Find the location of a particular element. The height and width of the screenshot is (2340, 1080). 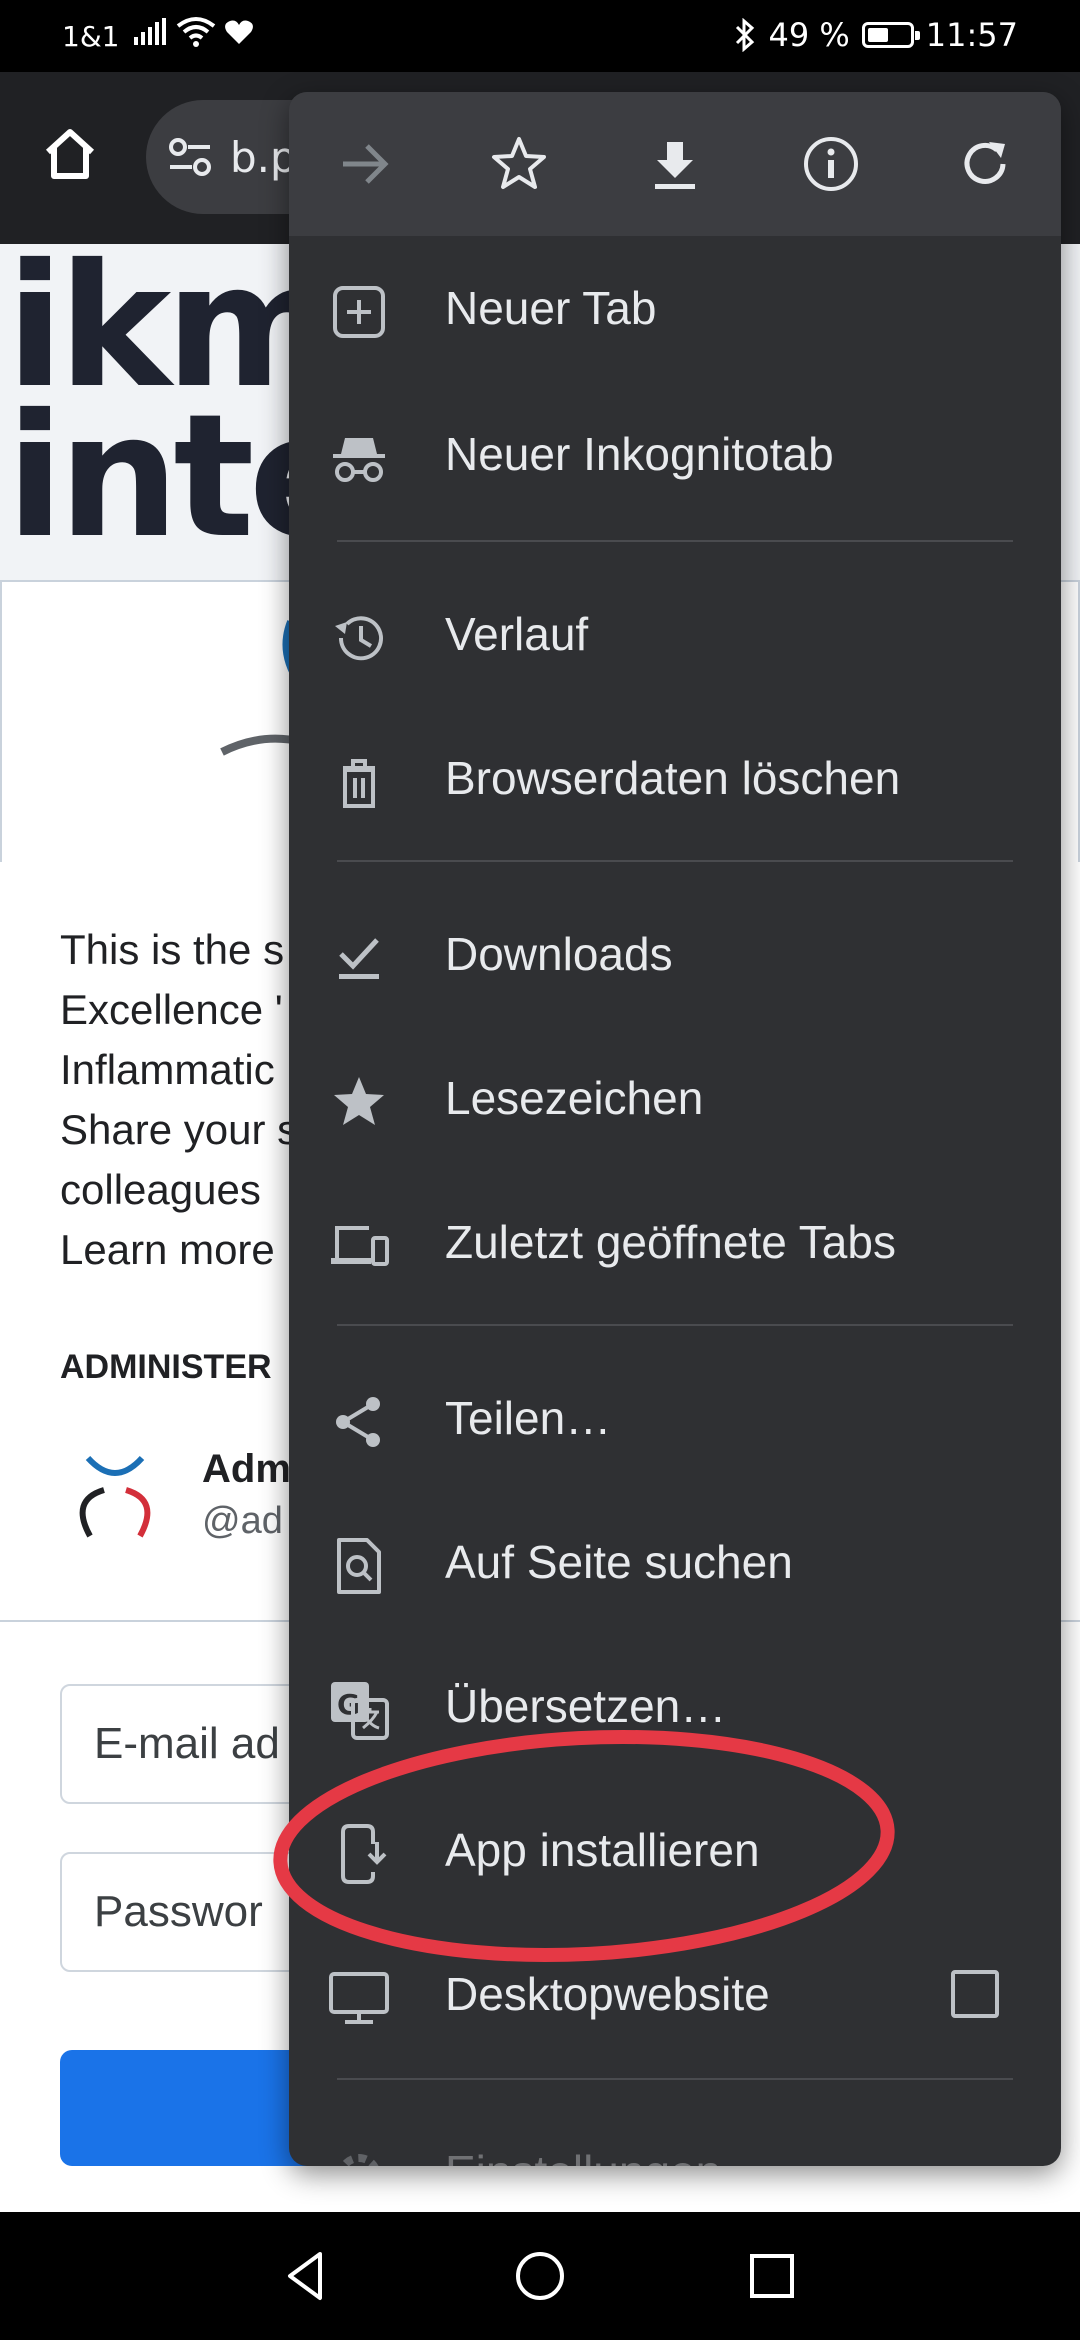

install-app-icon is located at coordinates (364, 1854).